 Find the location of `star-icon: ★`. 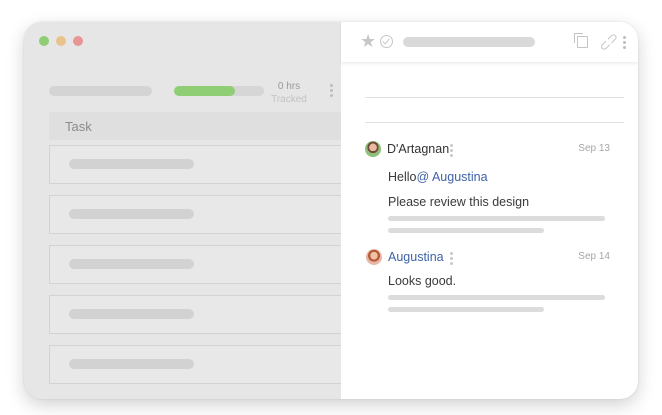

star-icon: ★ is located at coordinates (368, 41).